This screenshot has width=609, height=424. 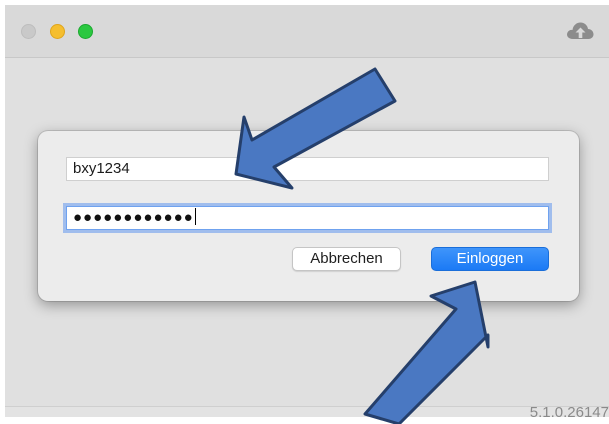 I want to click on password-field: ●●●●●●●●●●●●, so click(x=307, y=218).